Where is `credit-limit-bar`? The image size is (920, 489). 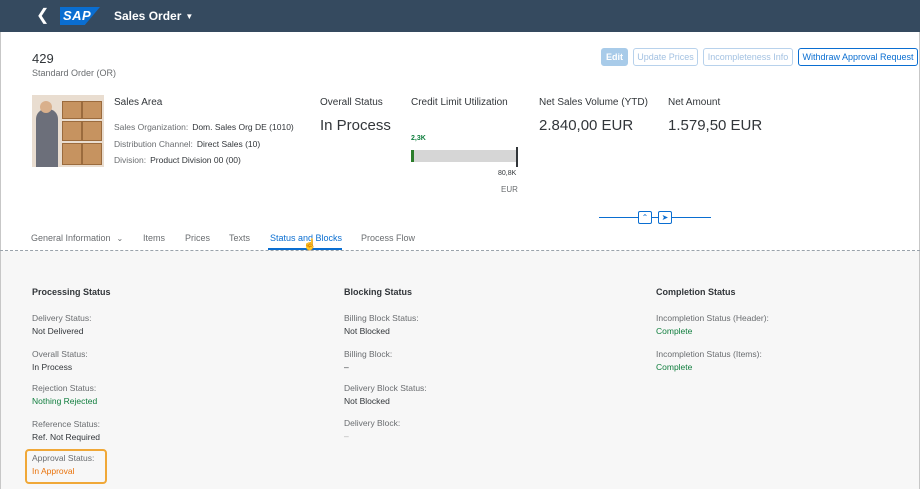 credit-limit-bar is located at coordinates (464, 156).